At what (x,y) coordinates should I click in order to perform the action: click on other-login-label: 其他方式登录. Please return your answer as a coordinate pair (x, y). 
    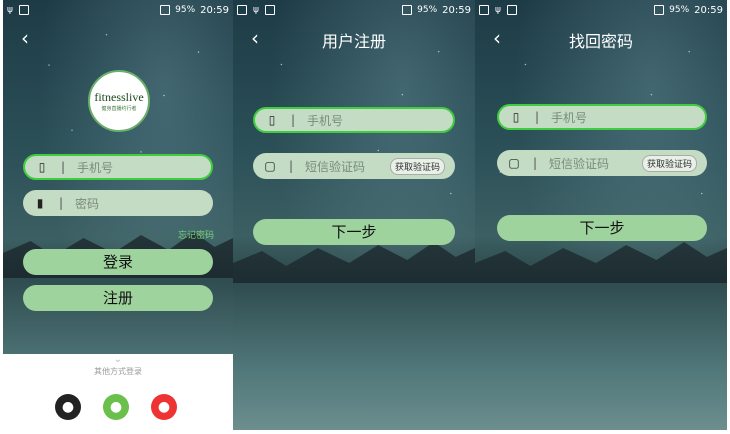
    Looking at the image, I should click on (118, 371).